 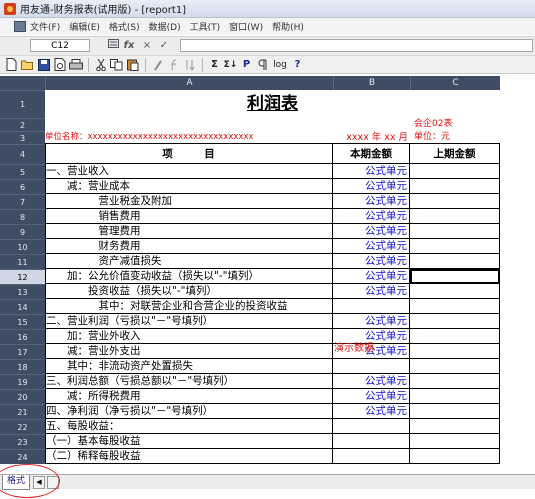 I want to click on new-file-icon, so click(x=11, y=64).